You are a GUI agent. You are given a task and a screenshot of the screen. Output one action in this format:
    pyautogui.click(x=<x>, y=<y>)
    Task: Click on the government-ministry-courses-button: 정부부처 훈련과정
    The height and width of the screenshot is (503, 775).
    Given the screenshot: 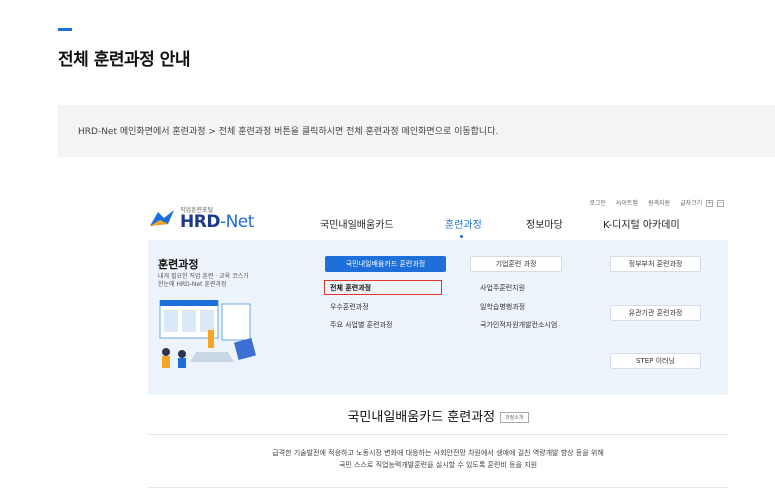 What is the action you would take?
    pyautogui.click(x=655, y=264)
    